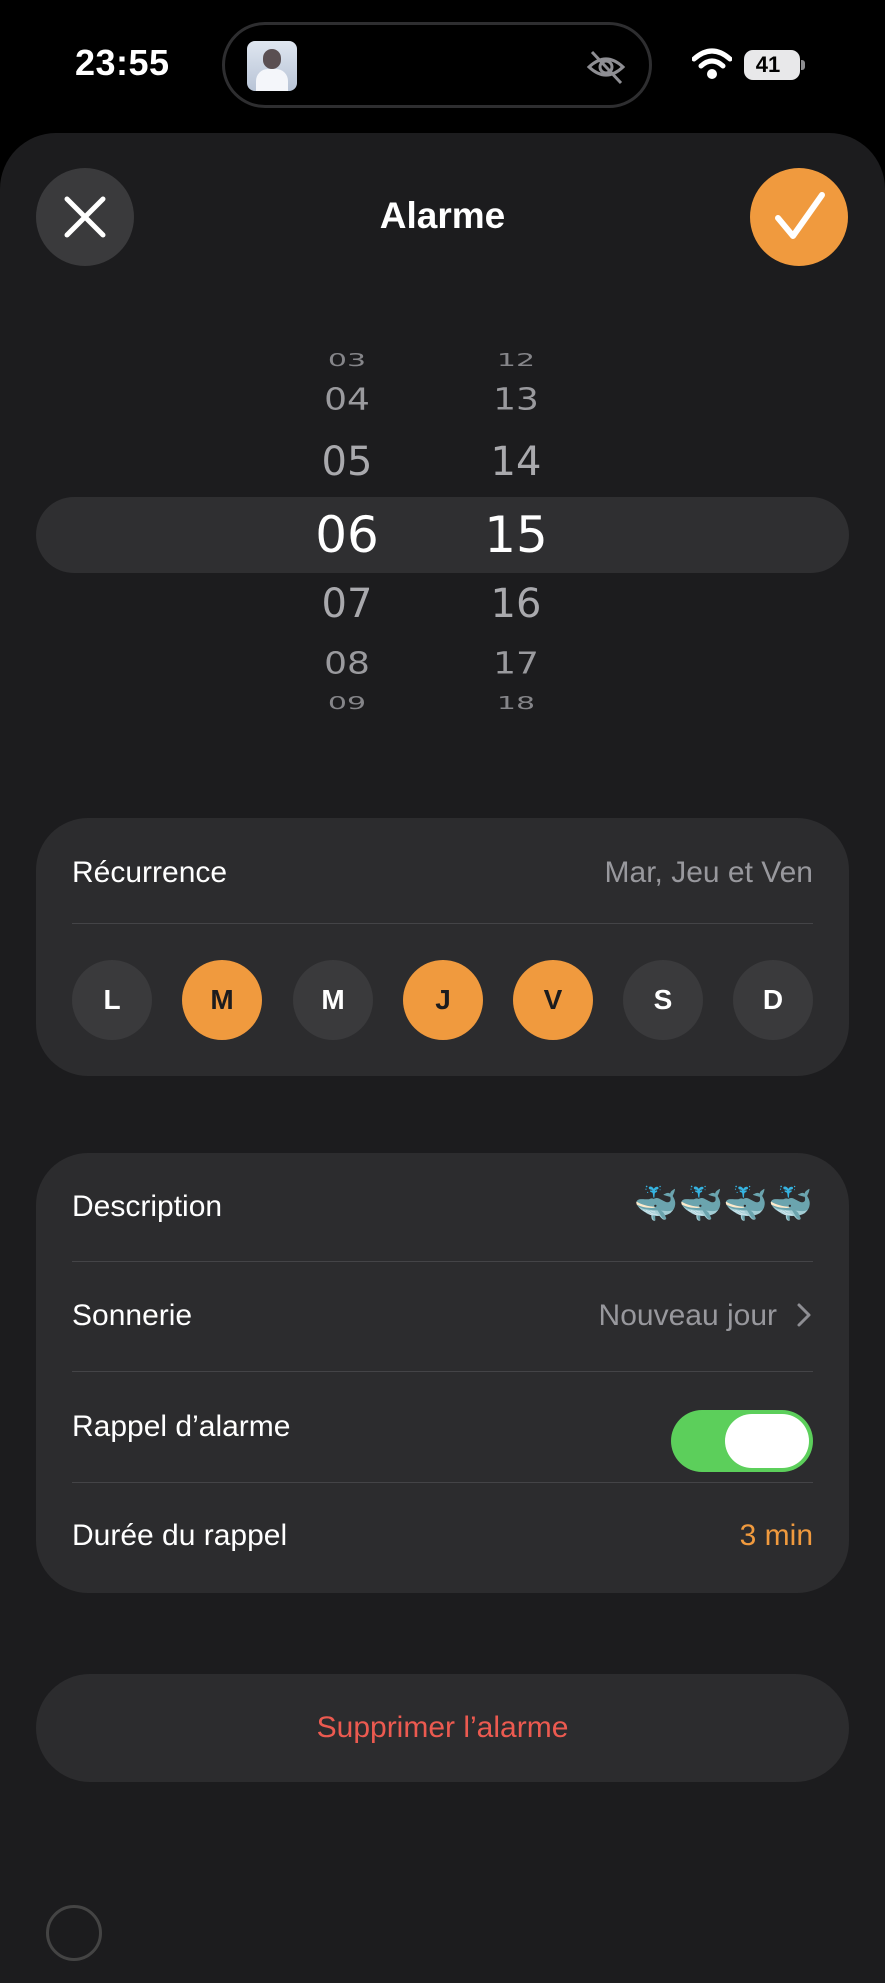 This screenshot has width=885, height=1983. Describe the element at coordinates (516, 399) in the screenshot. I see `minute-option: 13` at that location.